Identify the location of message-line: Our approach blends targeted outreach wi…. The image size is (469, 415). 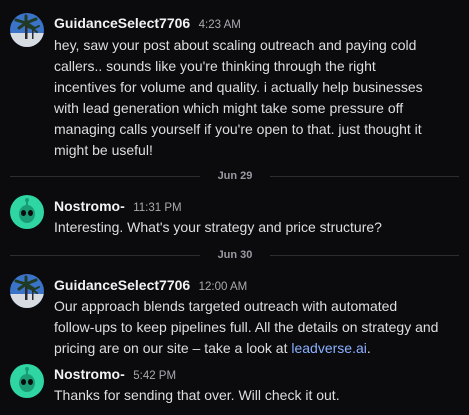
(226, 306).